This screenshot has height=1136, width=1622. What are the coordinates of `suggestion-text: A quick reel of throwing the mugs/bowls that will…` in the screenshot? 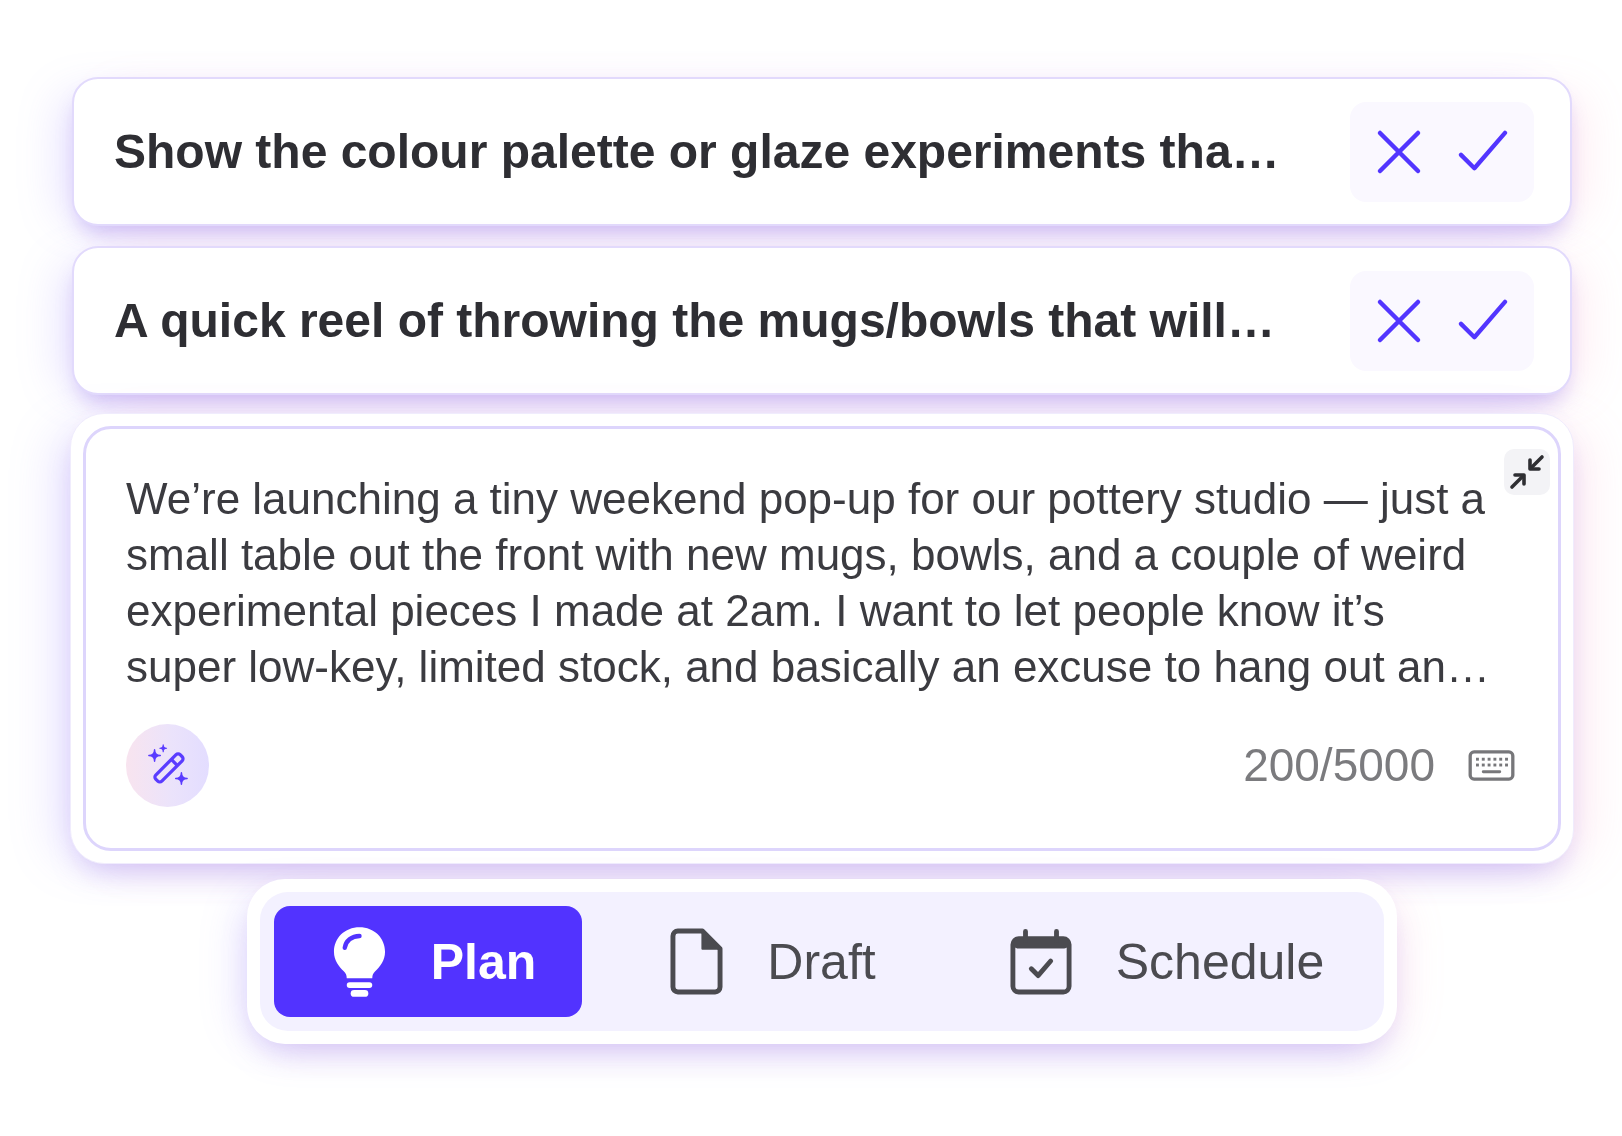 It's located at (695, 320).